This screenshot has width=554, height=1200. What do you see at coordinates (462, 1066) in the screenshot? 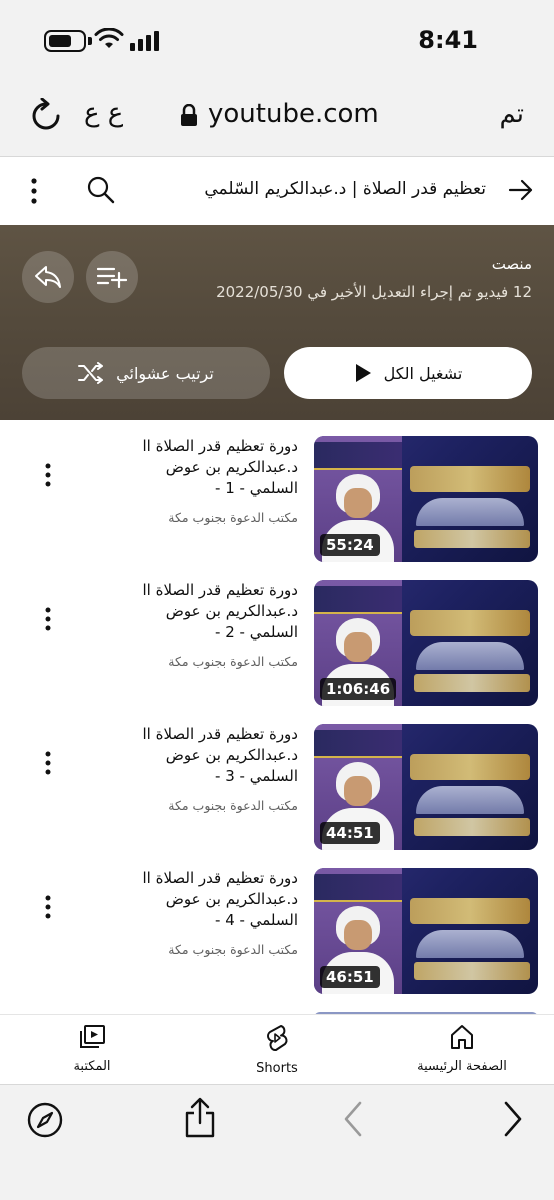
I see `nav-home-label: الصفحة الرئيسية` at bounding box center [462, 1066].